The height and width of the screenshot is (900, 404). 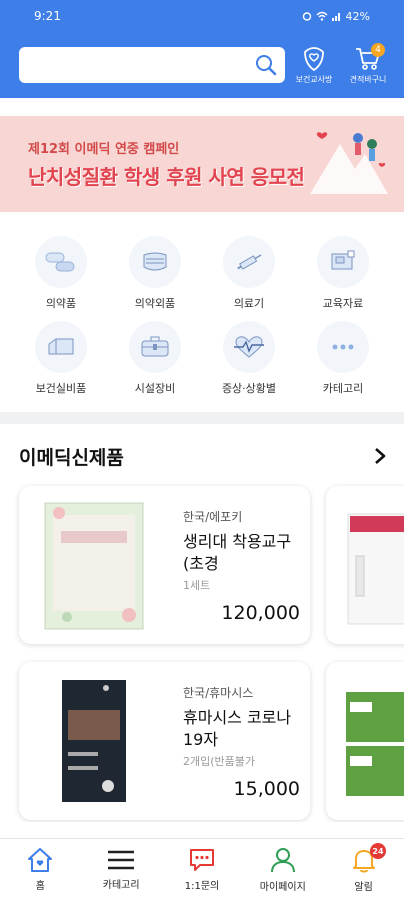 I want to click on quote-cart-label: 견적바구니, so click(x=368, y=79).